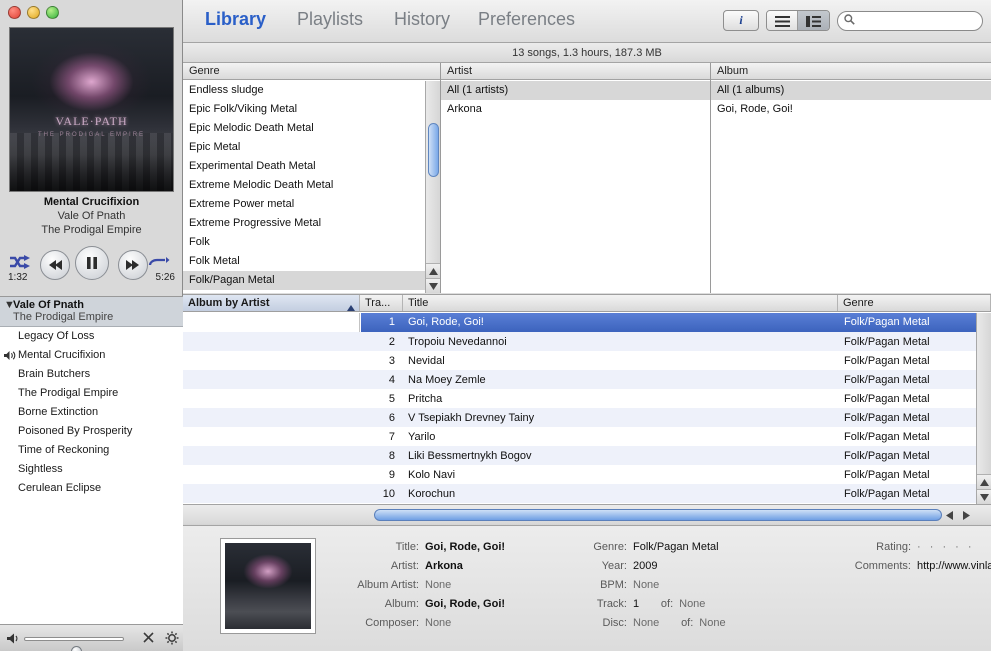  I want to click on column-header-album-by-artist: Album by Artist, so click(271, 303).